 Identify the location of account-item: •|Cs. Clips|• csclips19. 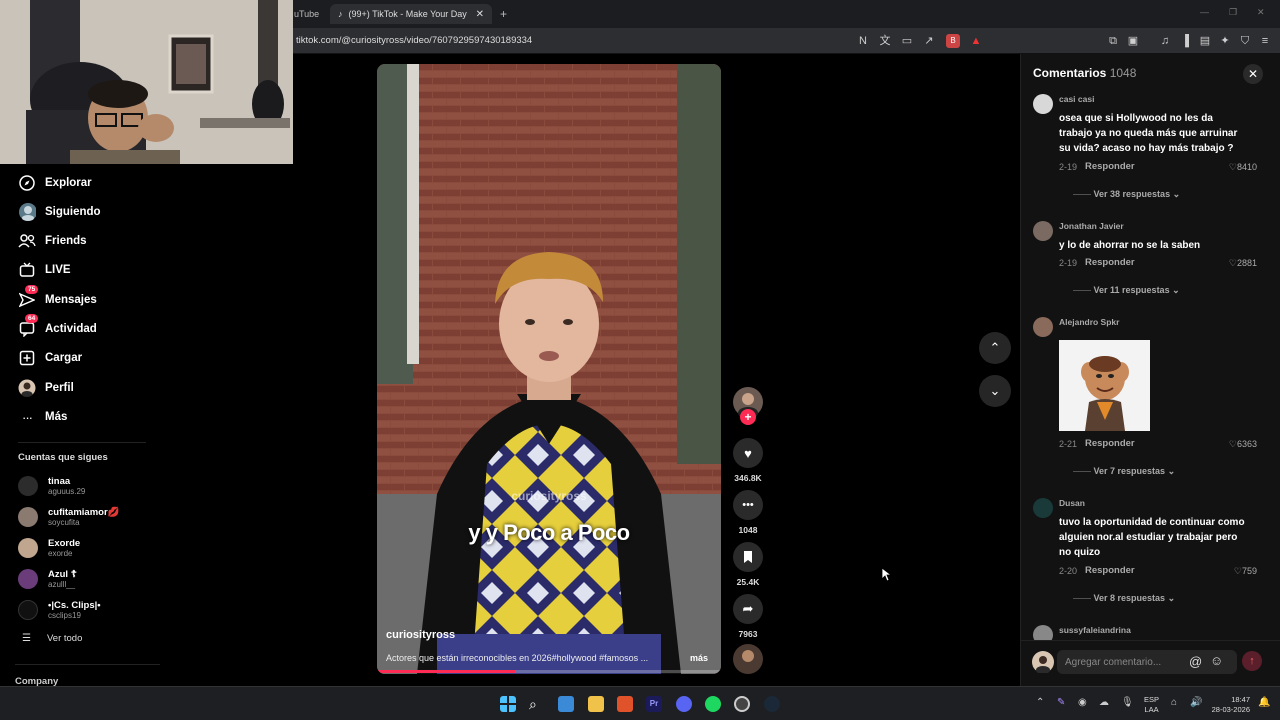
(59, 610).